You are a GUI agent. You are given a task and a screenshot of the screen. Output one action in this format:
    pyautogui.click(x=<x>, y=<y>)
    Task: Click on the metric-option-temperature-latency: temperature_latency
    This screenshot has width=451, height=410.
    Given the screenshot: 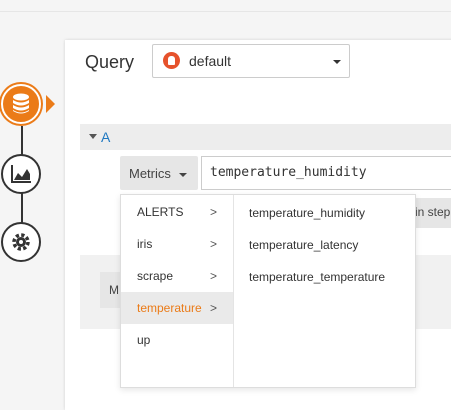 What is the action you would take?
    pyautogui.click(x=303, y=245)
    